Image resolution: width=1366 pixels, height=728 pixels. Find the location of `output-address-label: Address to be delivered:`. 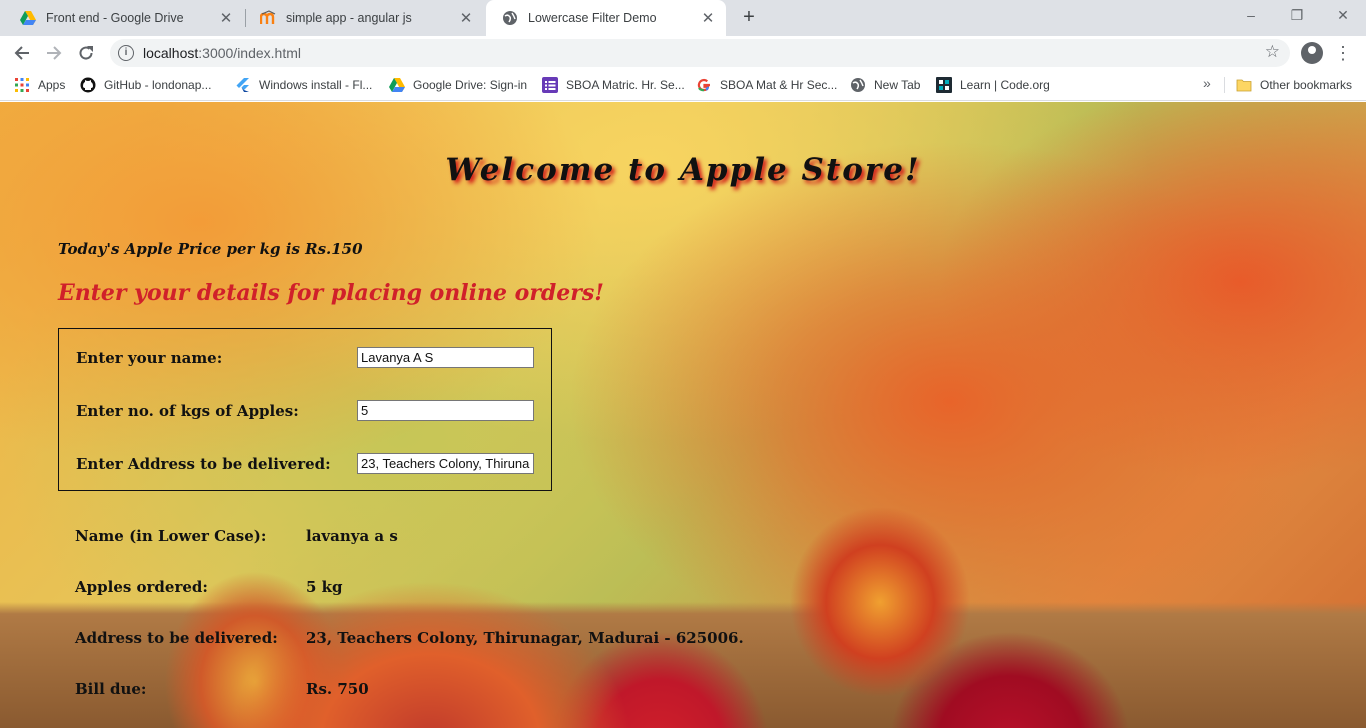

output-address-label: Address to be delivered: is located at coordinates (176, 638).